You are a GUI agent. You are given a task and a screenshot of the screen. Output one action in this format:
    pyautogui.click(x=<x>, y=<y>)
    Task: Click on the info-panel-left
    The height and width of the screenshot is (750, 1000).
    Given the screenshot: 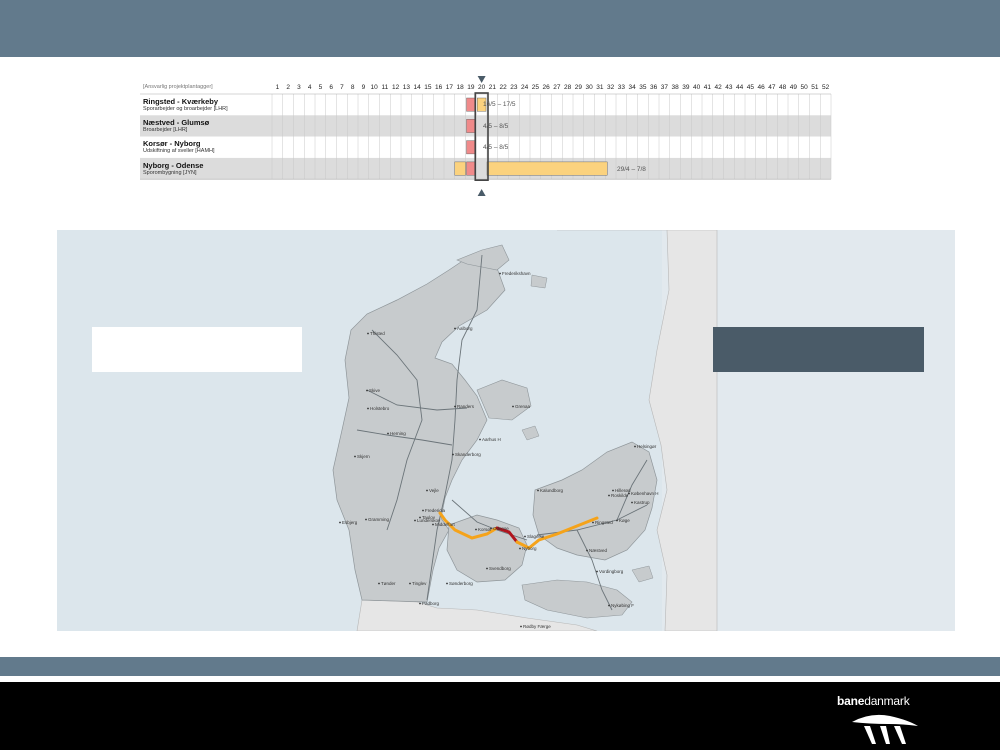 What is the action you would take?
    pyautogui.click(x=197, y=349)
    